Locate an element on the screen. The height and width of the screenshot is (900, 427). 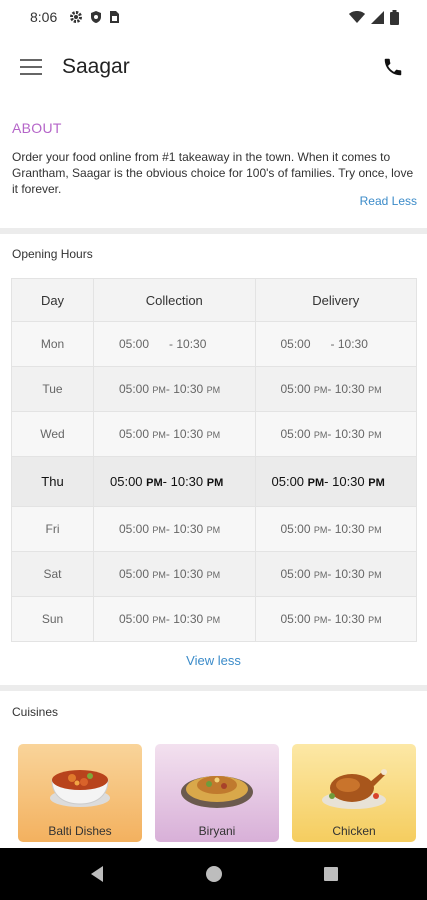
phone-icon is located at coordinates (393, 67).